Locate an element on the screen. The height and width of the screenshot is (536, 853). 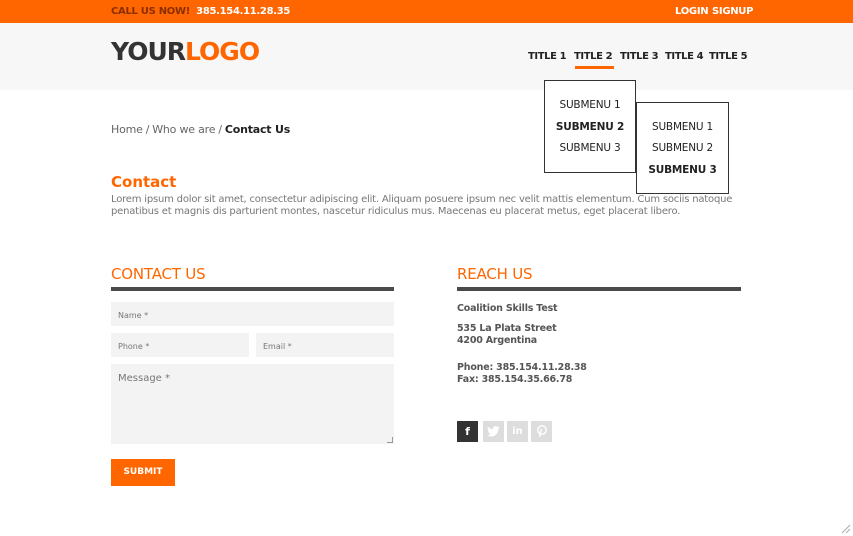
submit-button: SUBMIT is located at coordinates (143, 472).